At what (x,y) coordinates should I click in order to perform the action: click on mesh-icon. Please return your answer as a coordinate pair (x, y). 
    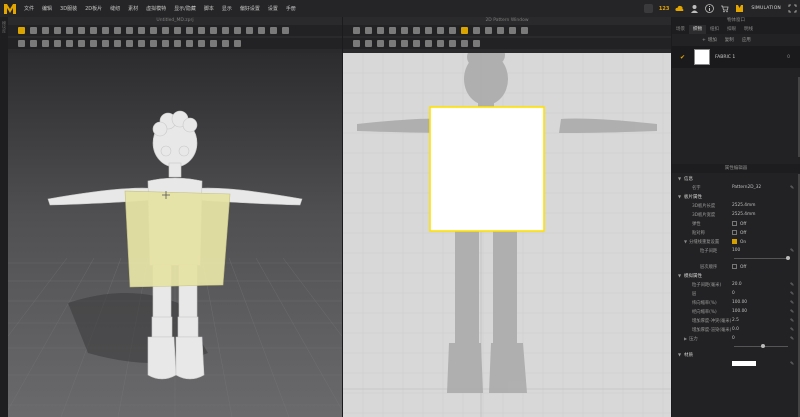
    Looking at the image, I should click on (153, 43).